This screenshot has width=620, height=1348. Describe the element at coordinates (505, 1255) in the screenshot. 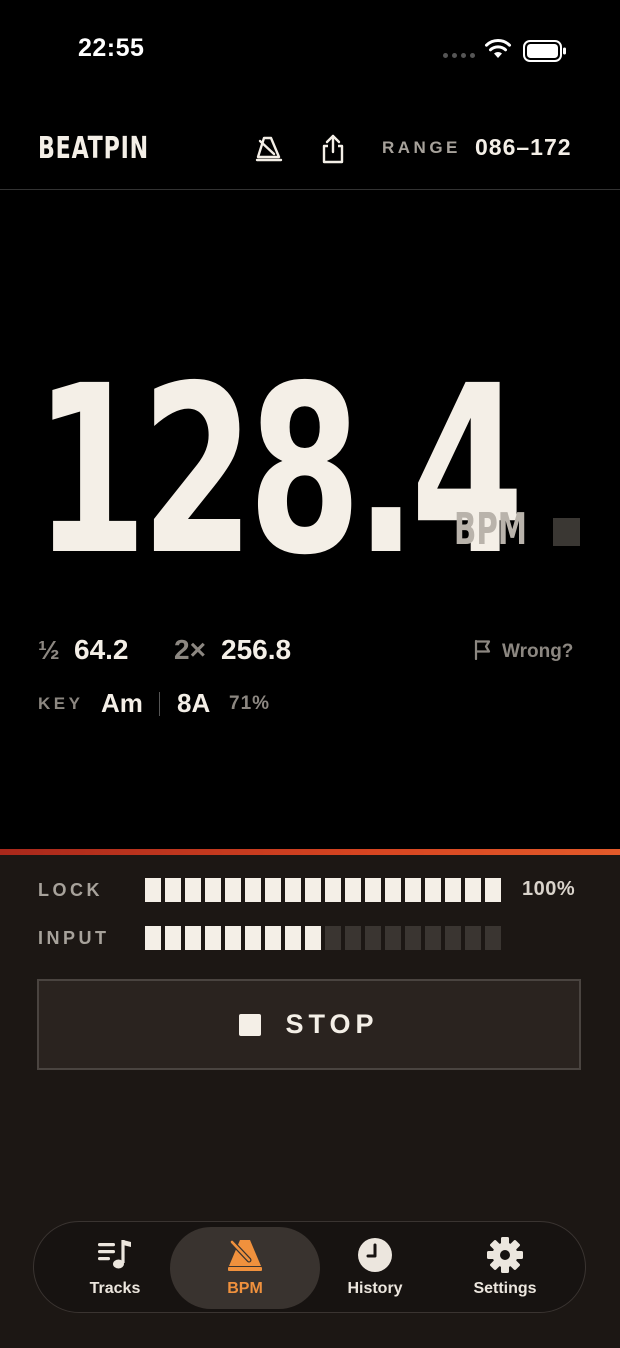

I see `gear-icon` at that location.